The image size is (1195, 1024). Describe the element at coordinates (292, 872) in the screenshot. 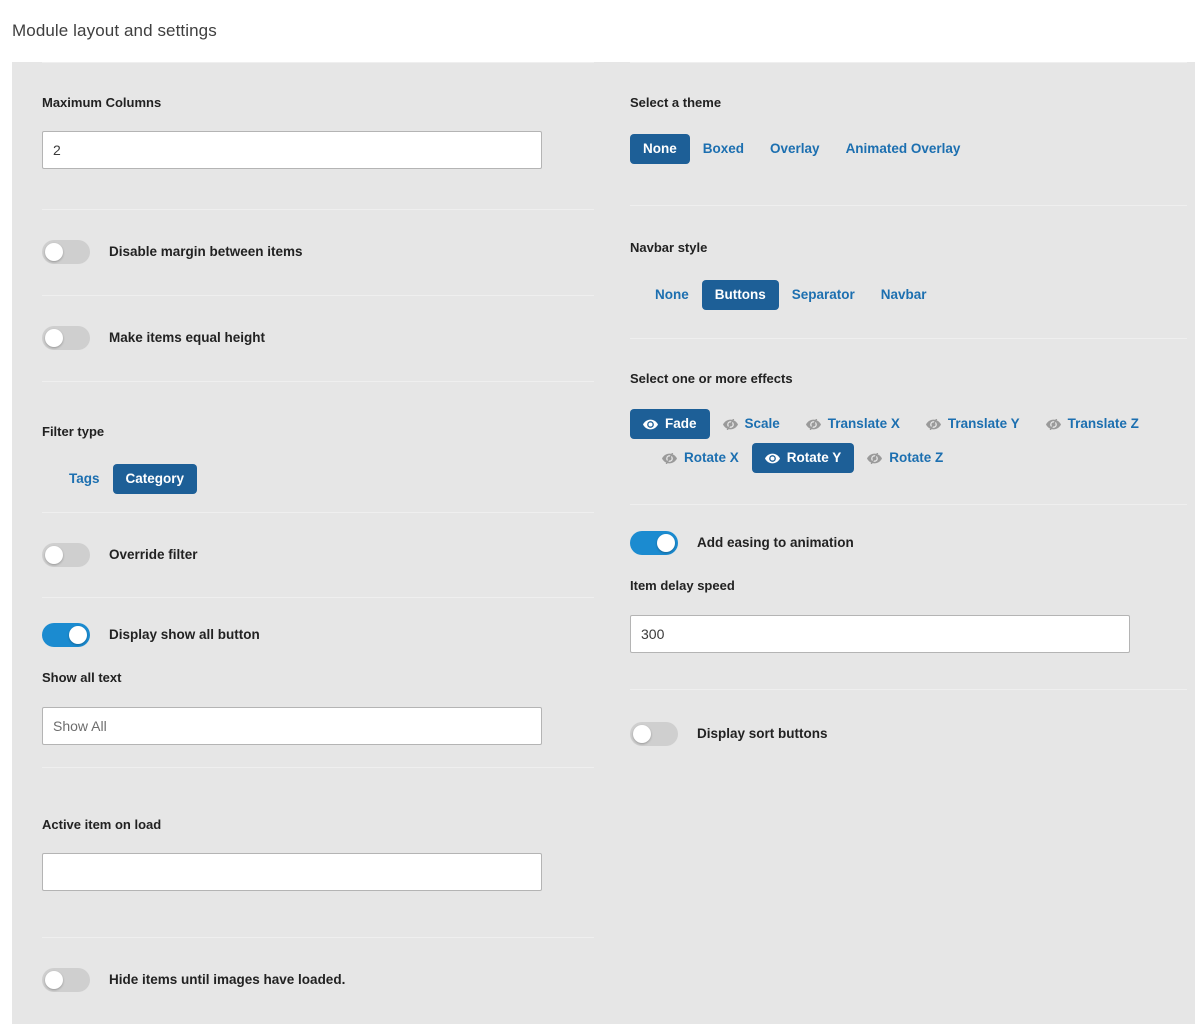

I see `active-item-on-load-input` at that location.